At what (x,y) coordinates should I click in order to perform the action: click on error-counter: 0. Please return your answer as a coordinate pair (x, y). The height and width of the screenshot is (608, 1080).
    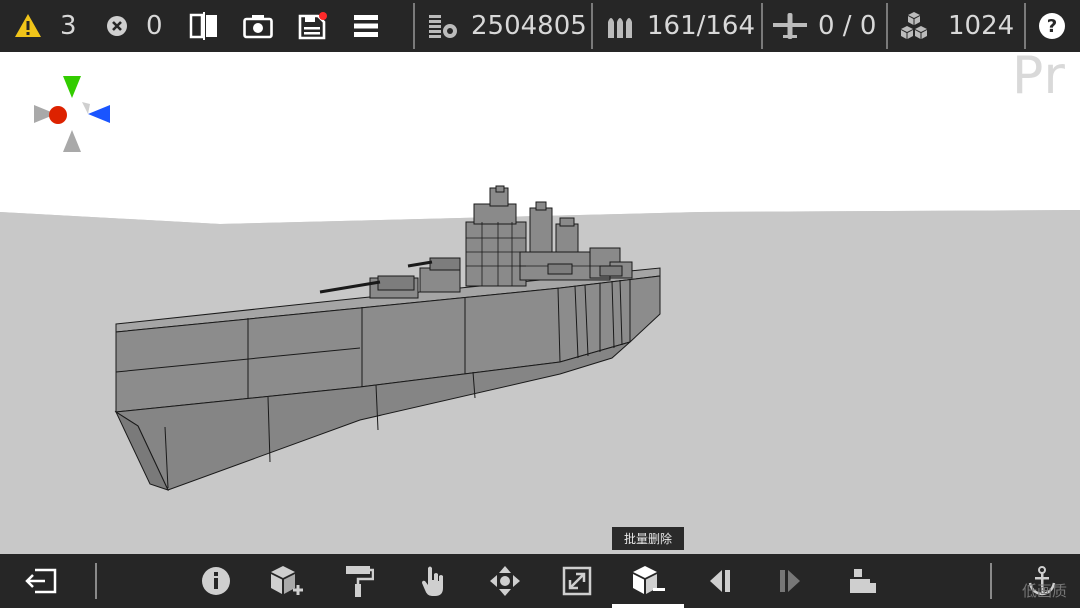
    Looking at the image, I should click on (134, 26).